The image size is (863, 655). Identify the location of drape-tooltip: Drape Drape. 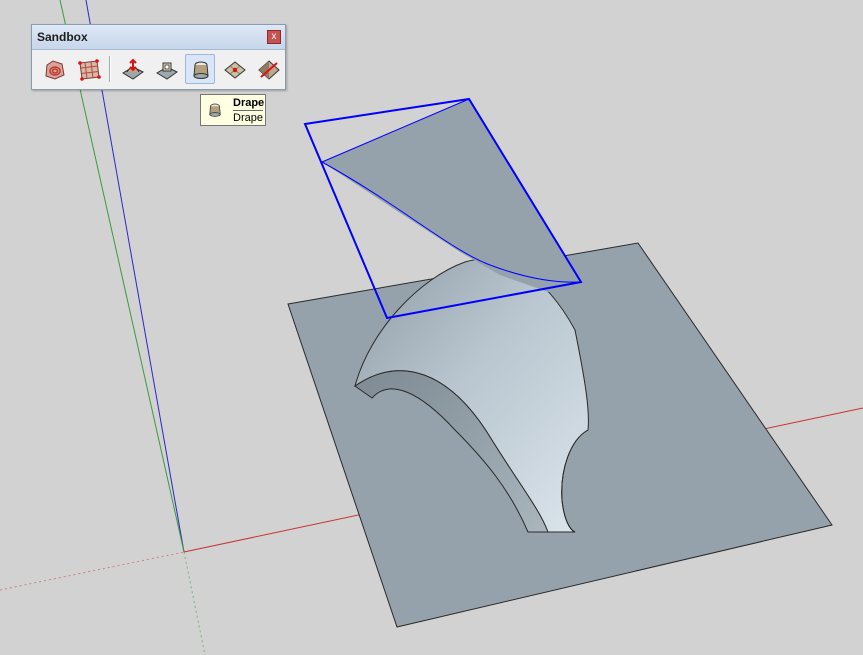
(233, 110).